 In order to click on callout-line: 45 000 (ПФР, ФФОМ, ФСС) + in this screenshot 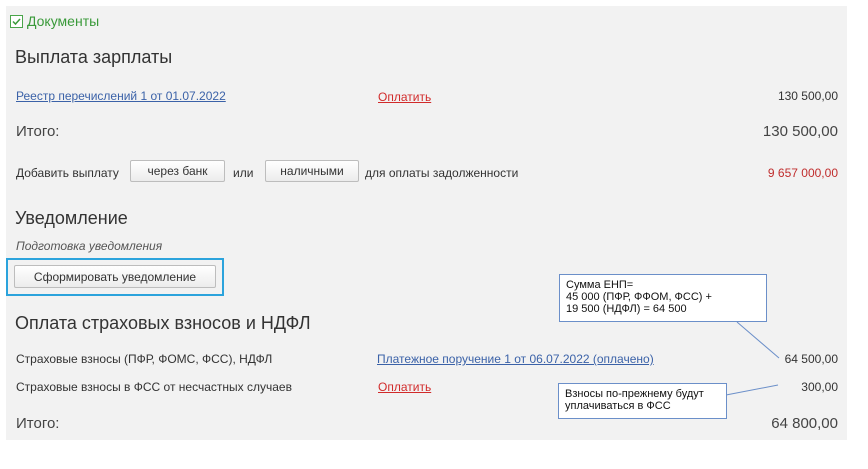, I will do `click(639, 297)`.